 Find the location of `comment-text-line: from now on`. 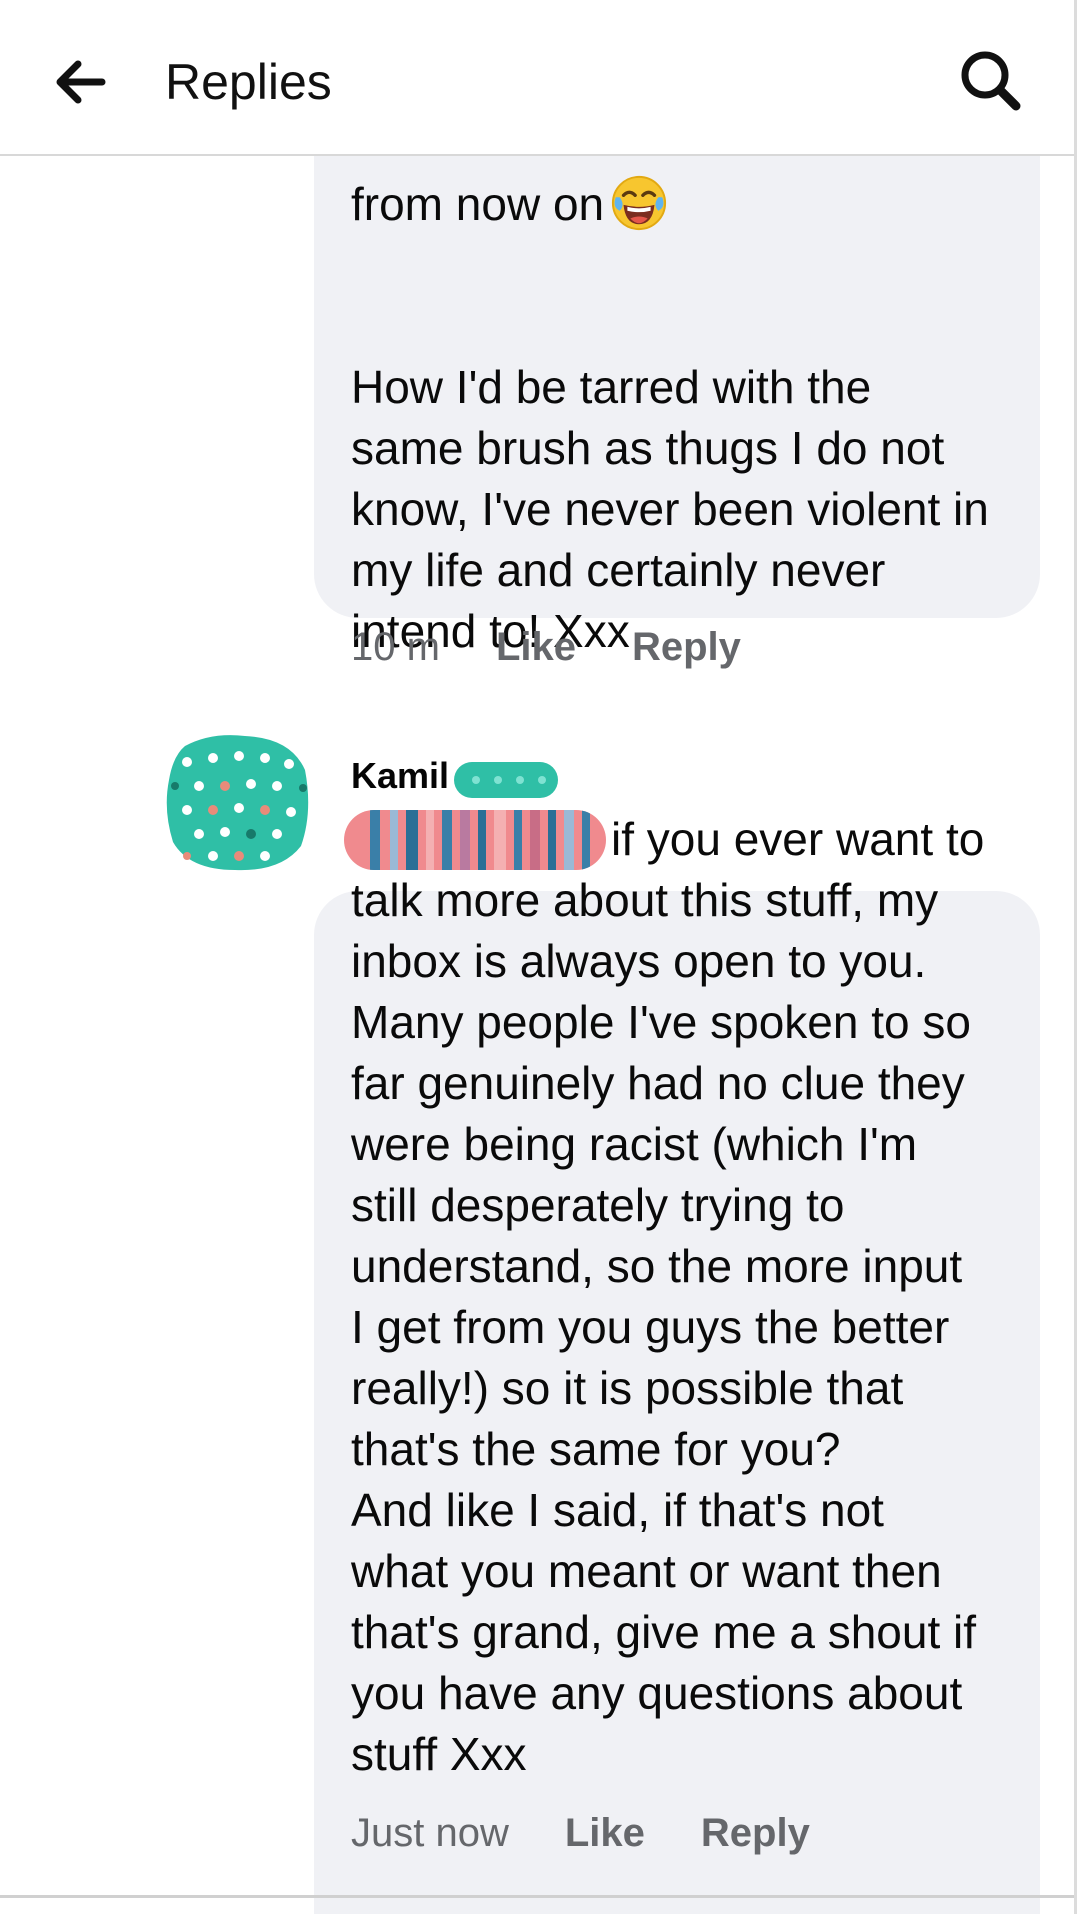

comment-text-line: from now on is located at coordinates (478, 204).